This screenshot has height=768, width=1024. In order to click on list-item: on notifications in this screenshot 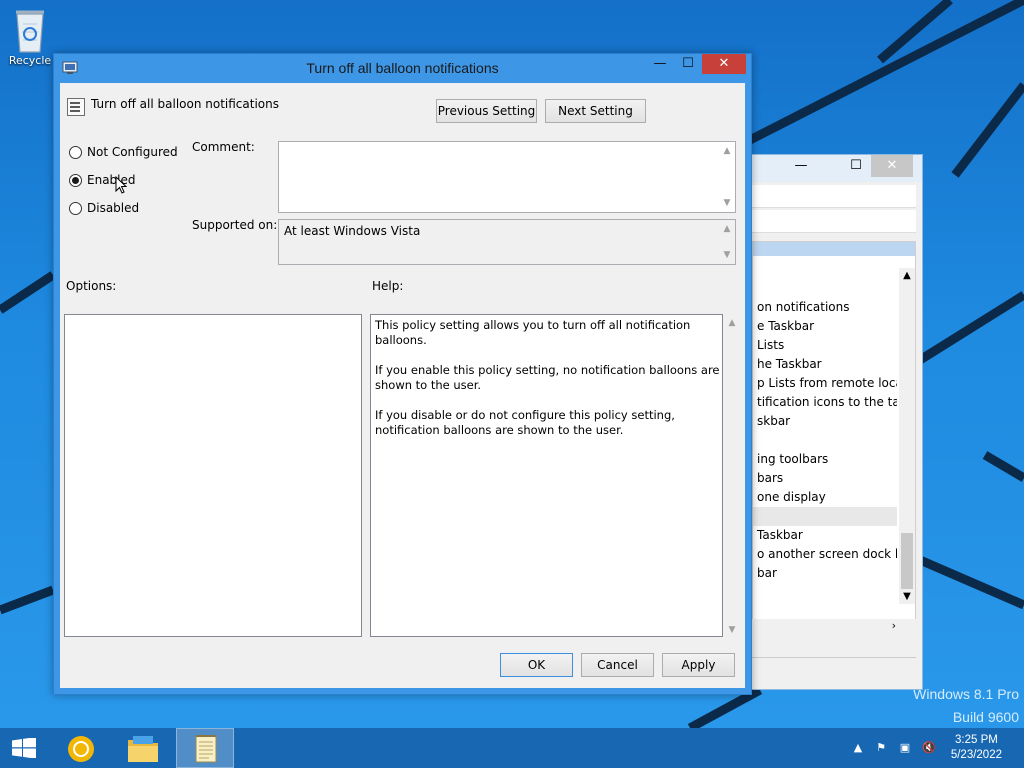, I will do `click(825, 307)`.